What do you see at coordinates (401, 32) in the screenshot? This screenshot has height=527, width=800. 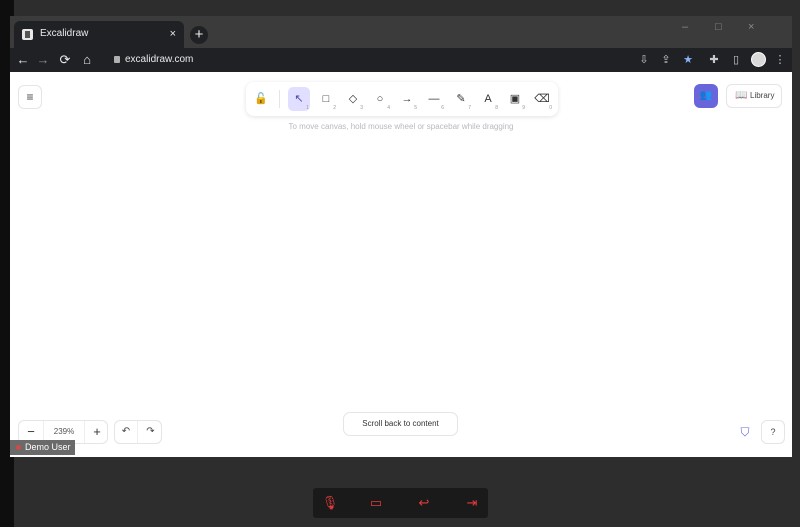 I see `tab-bar: Excalidraw × + – □ ×` at bounding box center [401, 32].